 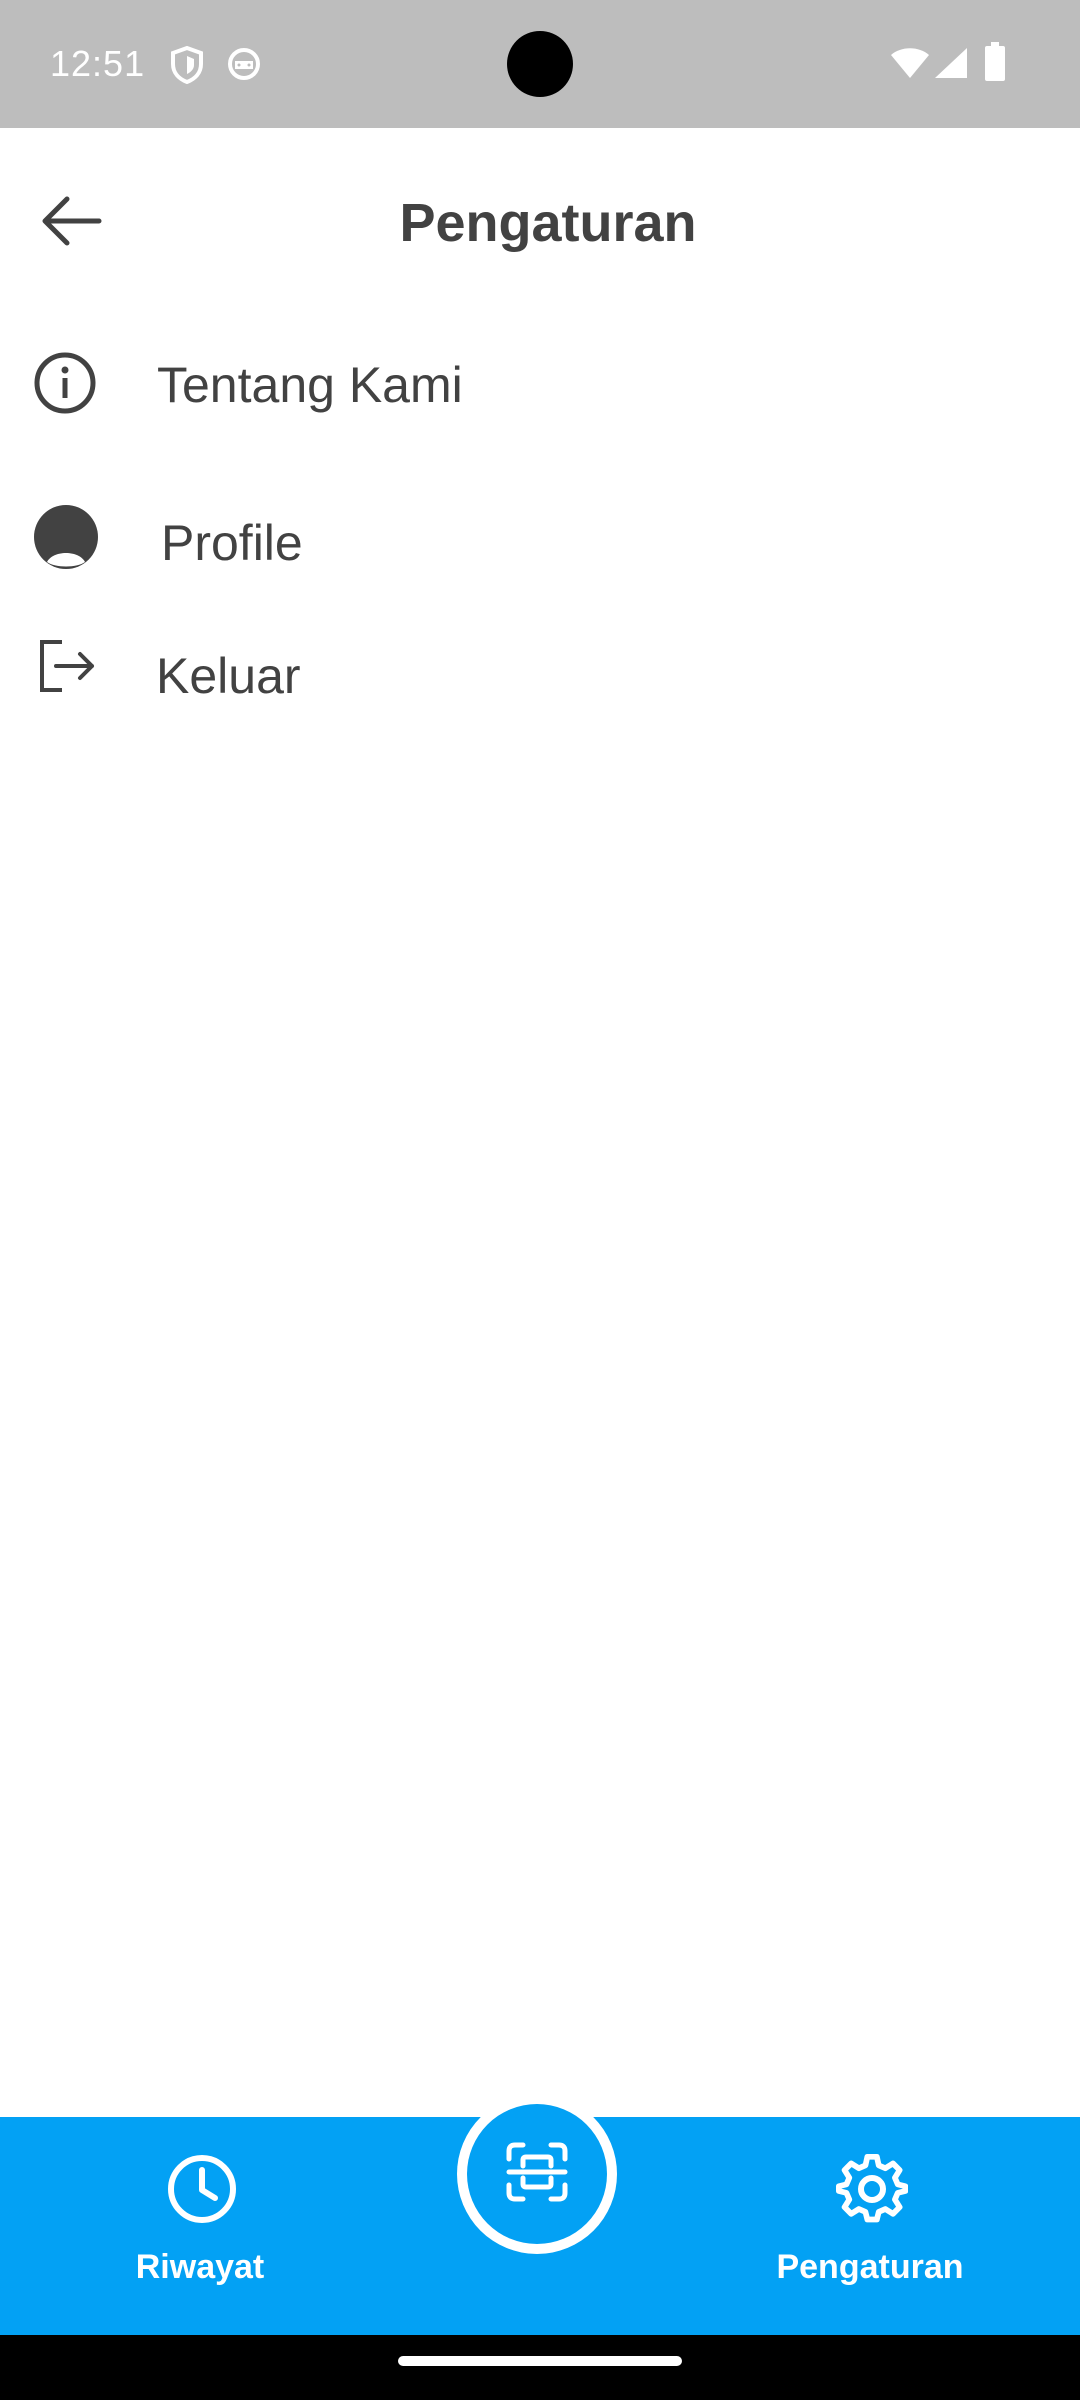 I want to click on shield-icon, so click(x=187, y=67).